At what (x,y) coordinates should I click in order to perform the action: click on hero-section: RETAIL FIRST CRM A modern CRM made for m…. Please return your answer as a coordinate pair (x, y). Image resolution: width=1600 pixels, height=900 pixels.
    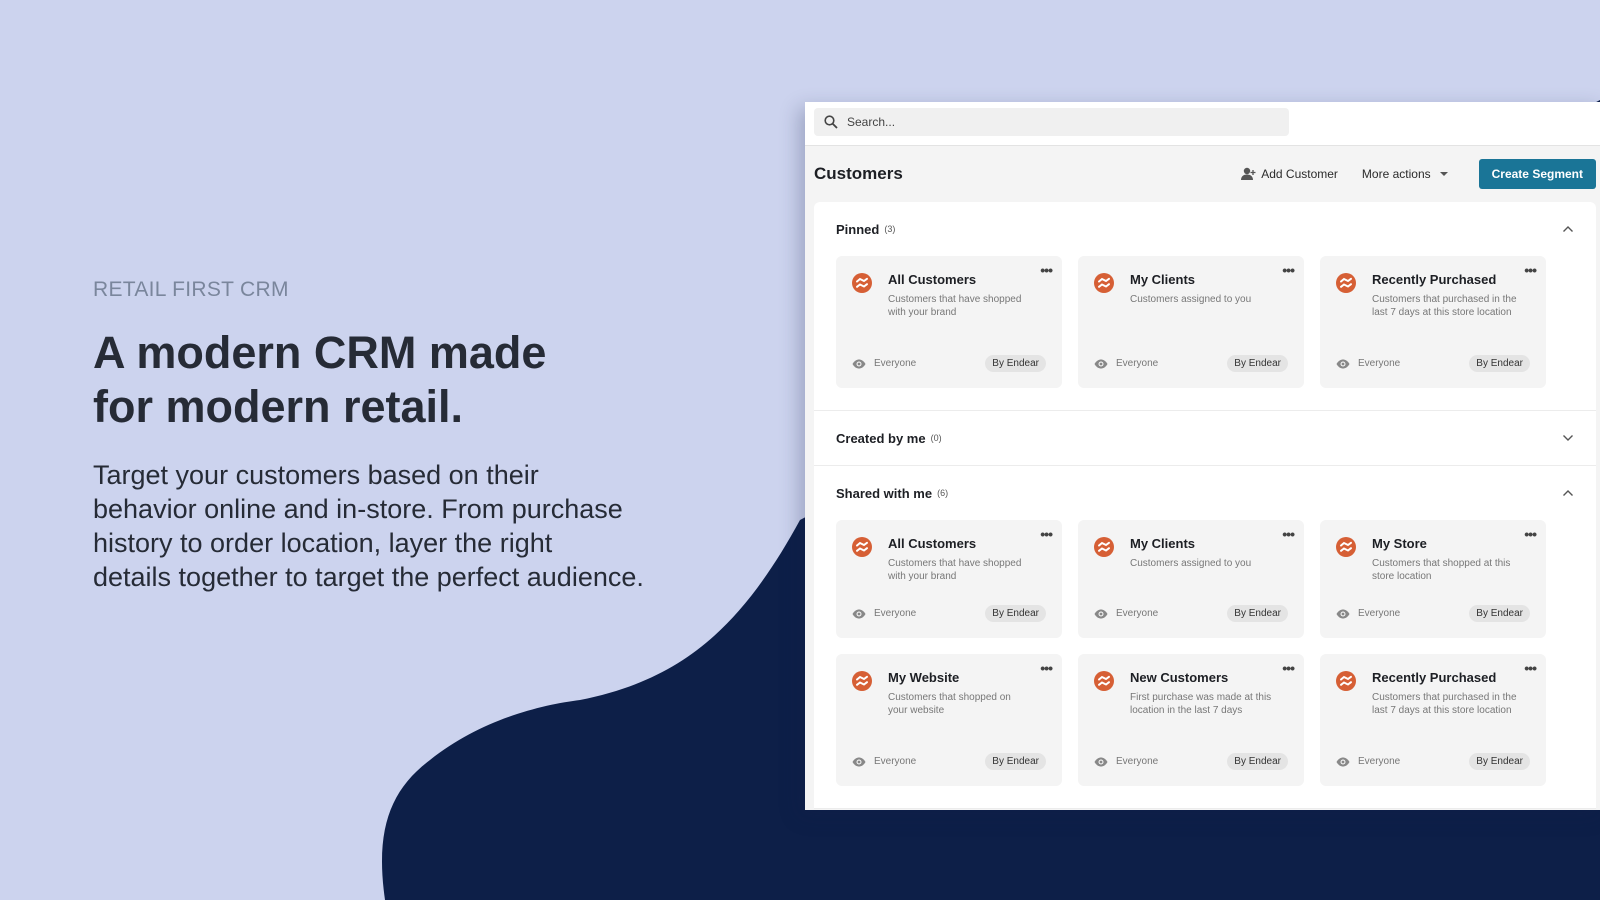
    Looking at the image, I should click on (413, 436).